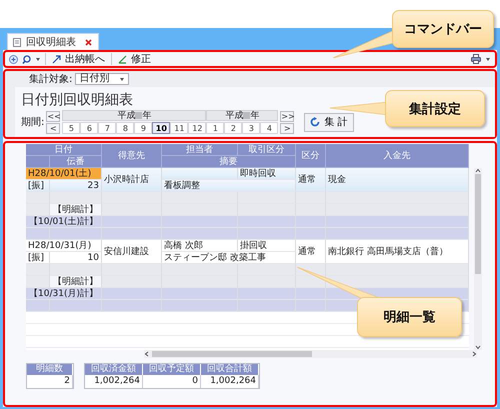 The image size is (500, 409). I want to click on month-button: 8, so click(125, 128).